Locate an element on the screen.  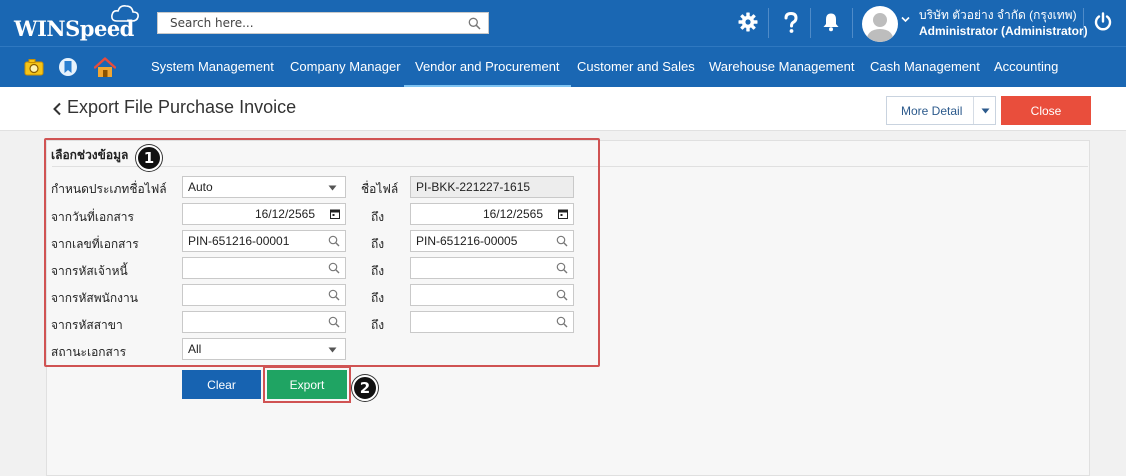
creditor-from-input is located at coordinates (264, 268).